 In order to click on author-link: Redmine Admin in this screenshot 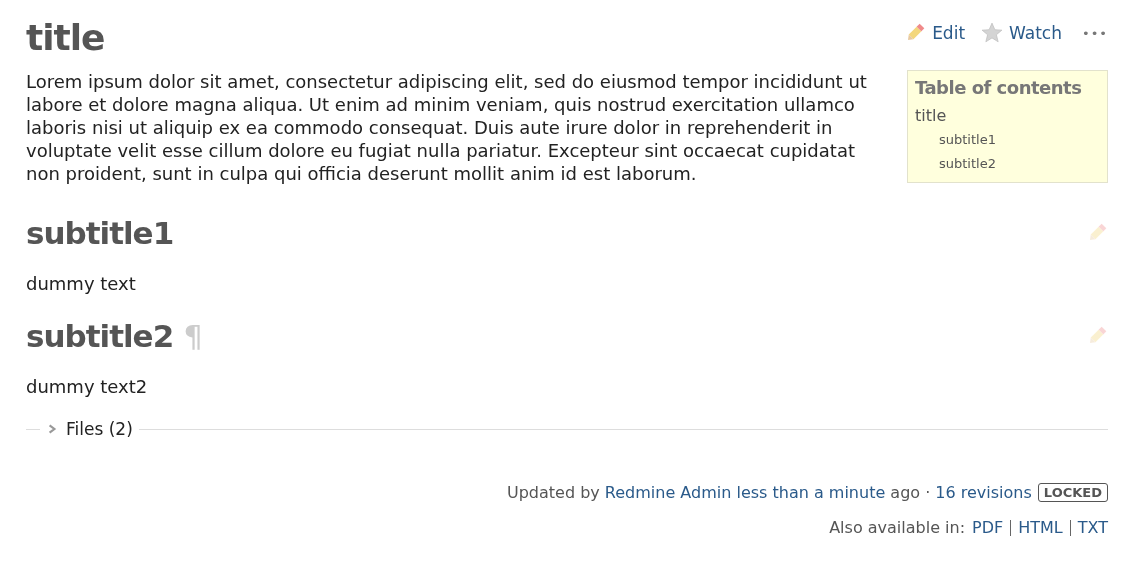, I will do `click(668, 492)`.